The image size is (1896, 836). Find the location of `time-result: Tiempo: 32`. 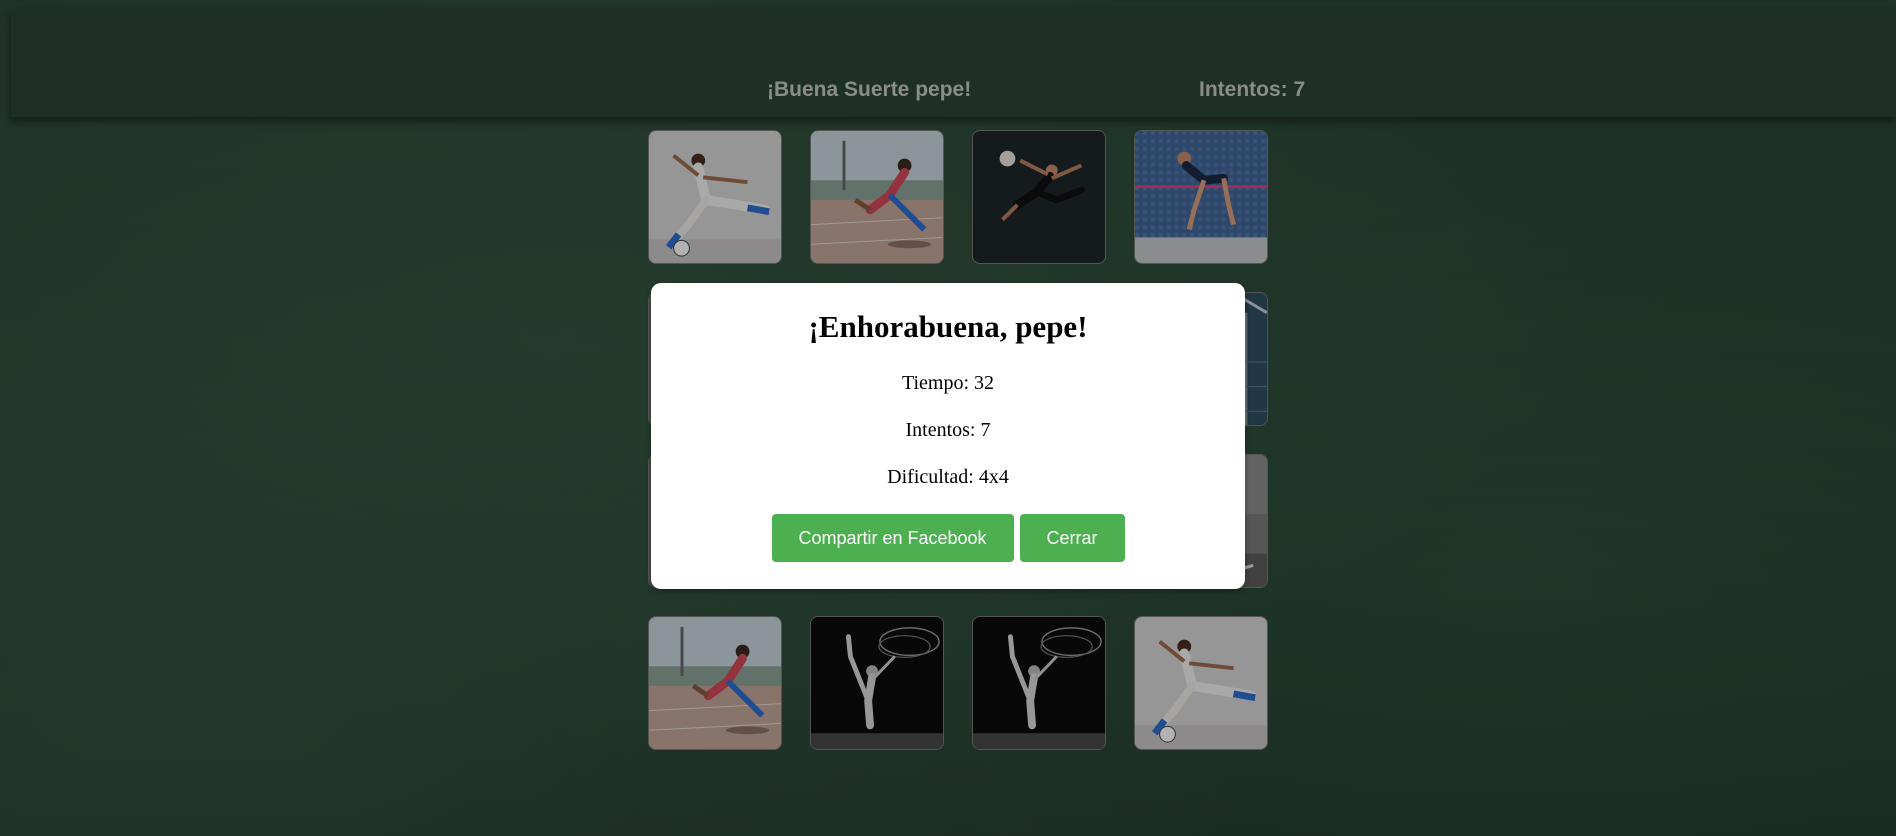

time-result: Tiempo: 32 is located at coordinates (948, 383).